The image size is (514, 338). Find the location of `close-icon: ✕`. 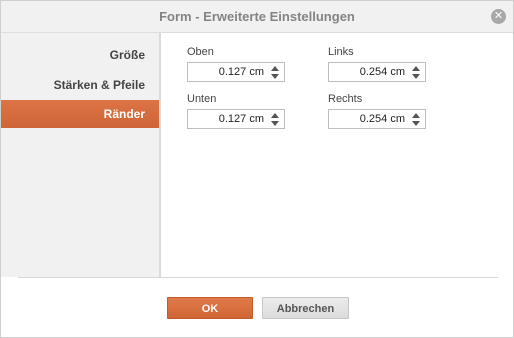

close-icon: ✕ is located at coordinates (498, 16).